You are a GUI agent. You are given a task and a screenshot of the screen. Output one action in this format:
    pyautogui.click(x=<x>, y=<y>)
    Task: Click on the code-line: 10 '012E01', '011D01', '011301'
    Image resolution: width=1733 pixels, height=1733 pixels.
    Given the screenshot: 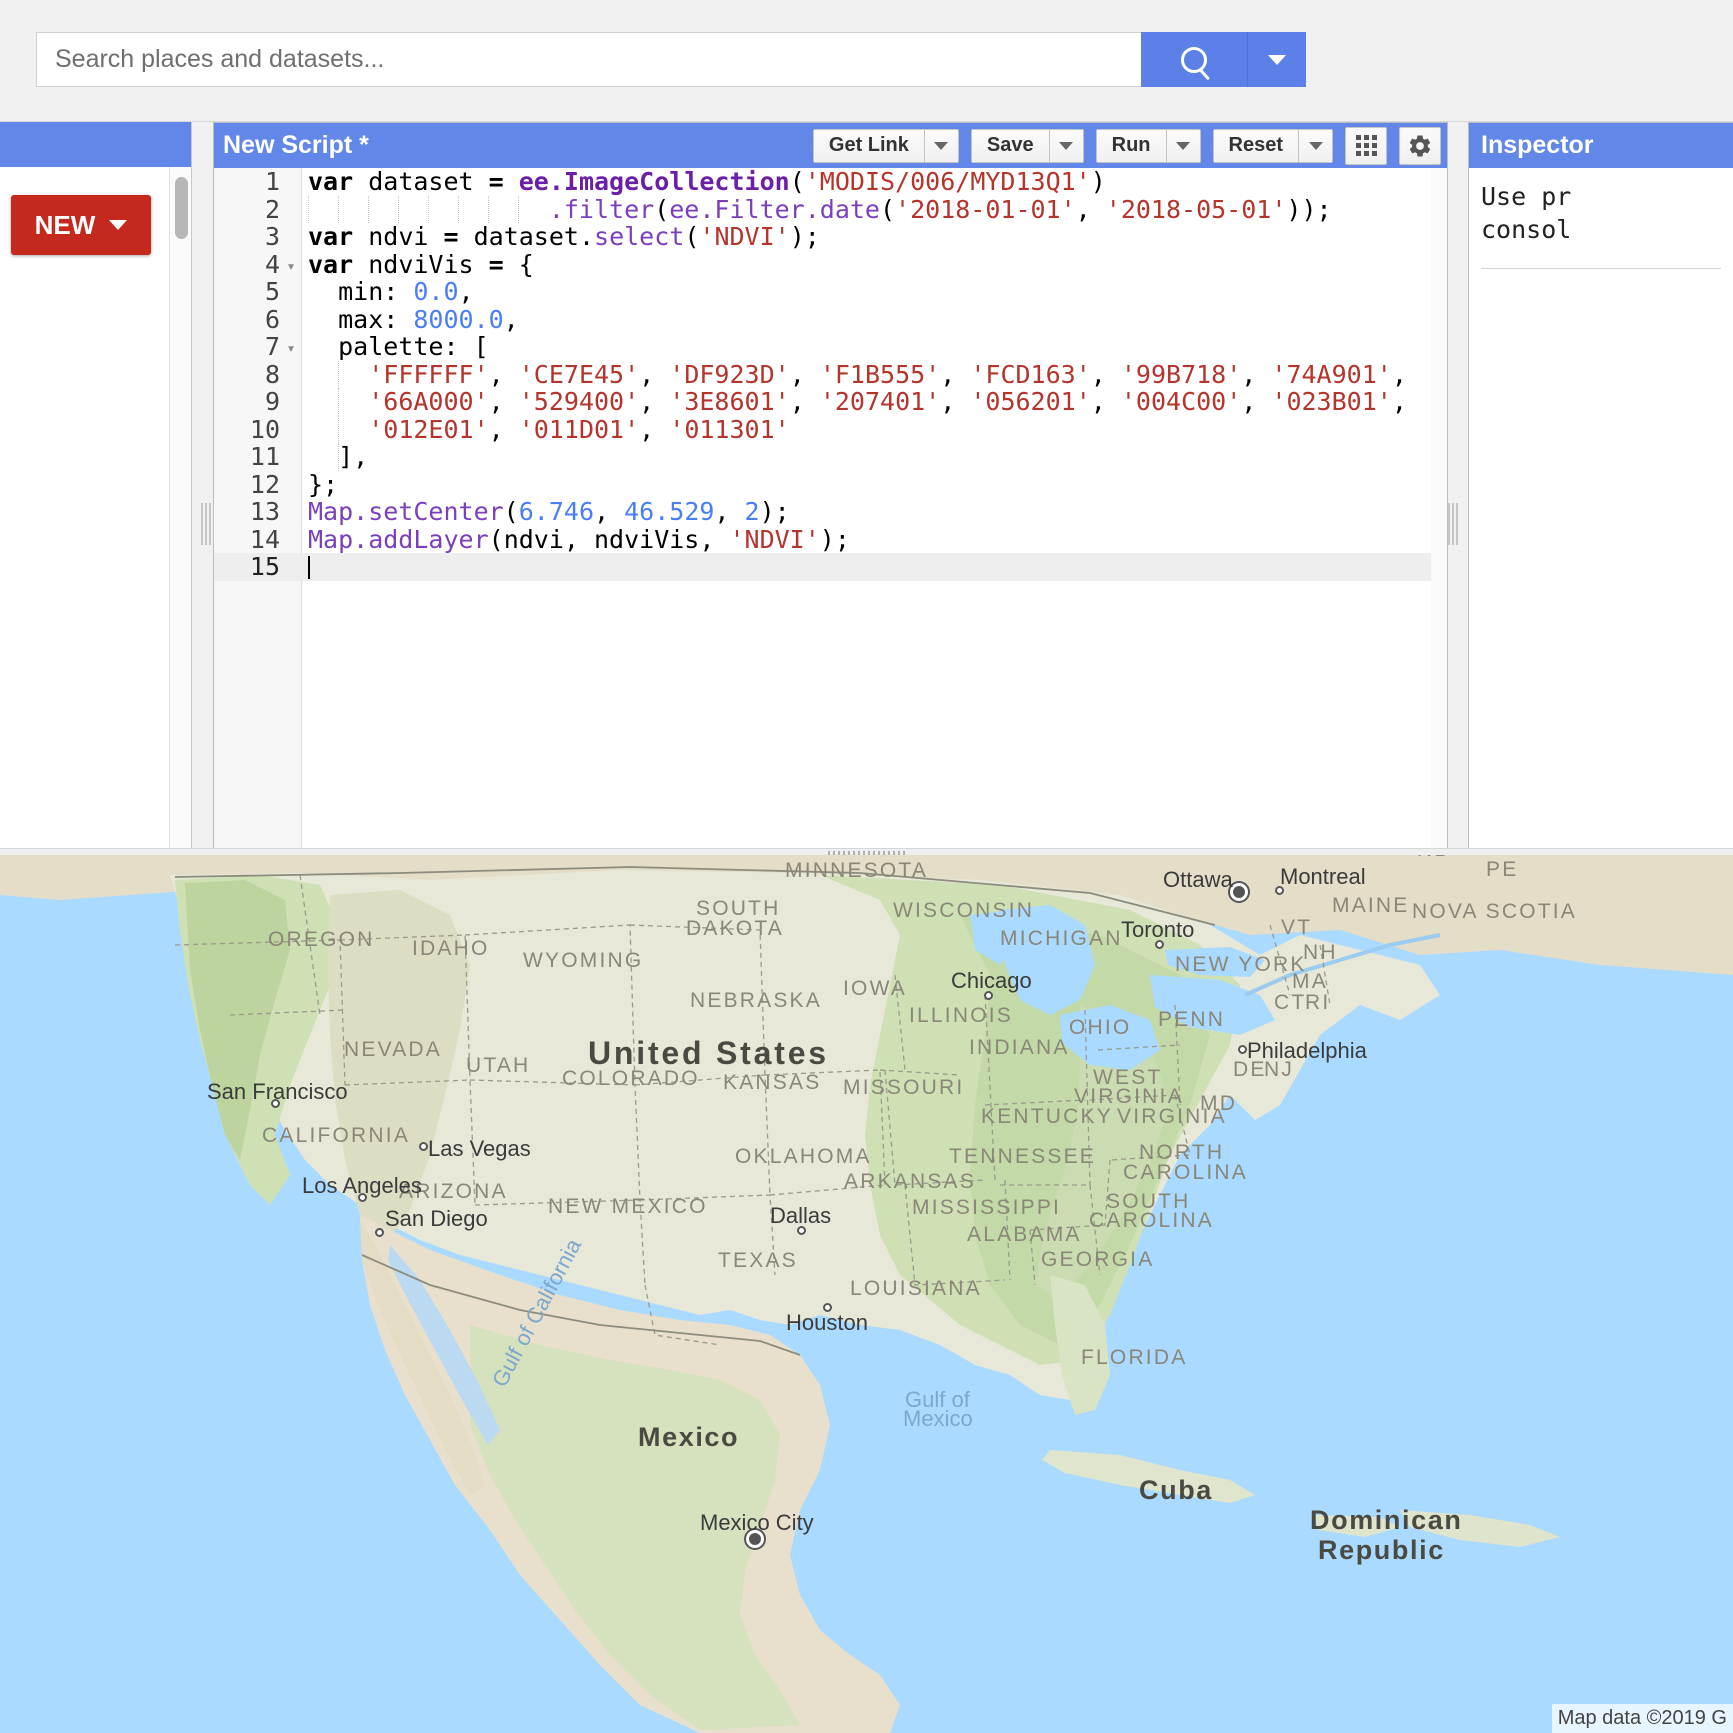 What is the action you would take?
    pyautogui.click(x=830, y=429)
    